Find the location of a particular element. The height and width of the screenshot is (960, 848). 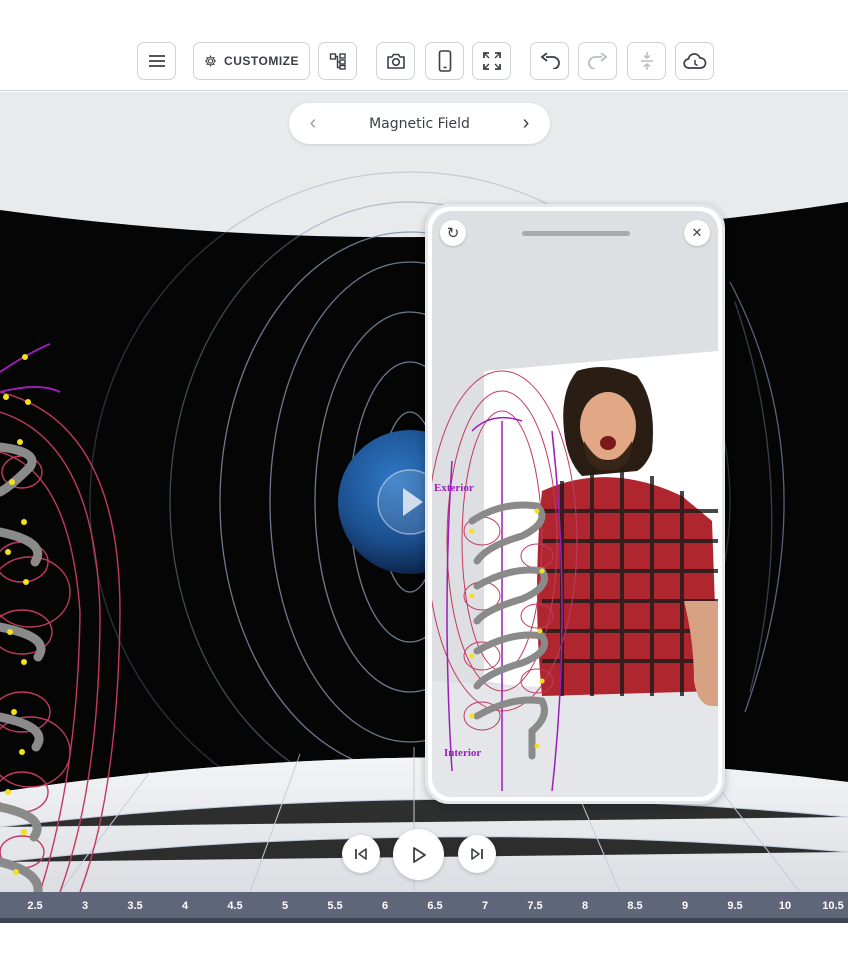

timeline-tick: 10 is located at coordinates (785, 906).